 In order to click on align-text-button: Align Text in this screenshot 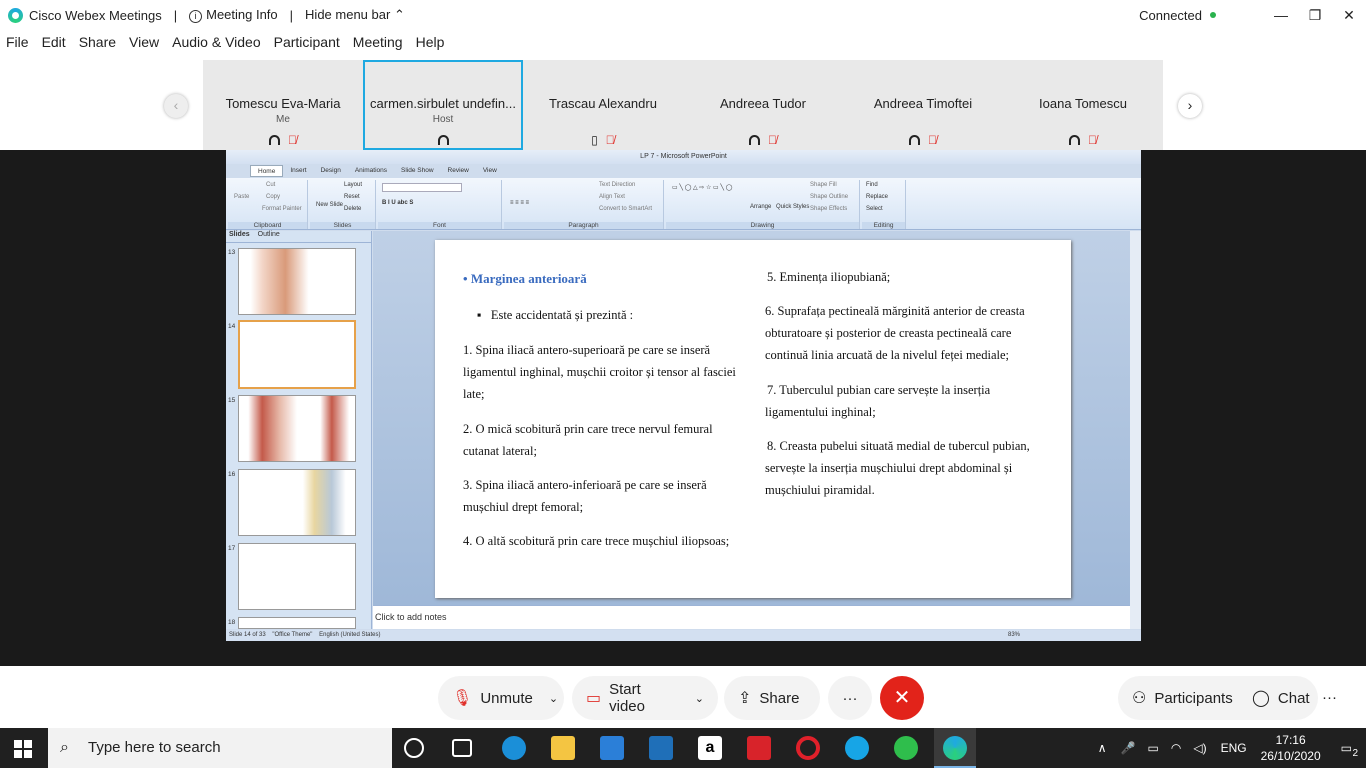, I will do `click(612, 197)`.